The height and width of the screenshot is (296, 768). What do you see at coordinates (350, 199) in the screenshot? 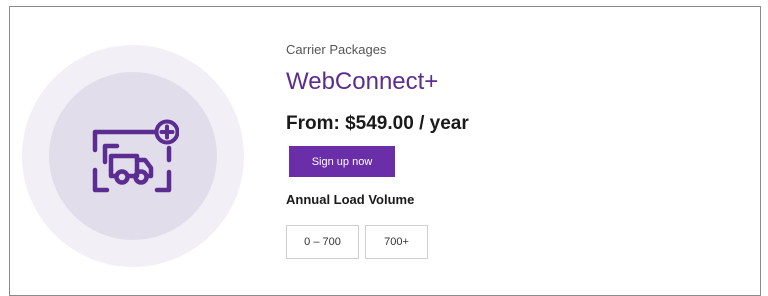
I see `volume-label: Annual Load Volume` at bounding box center [350, 199].